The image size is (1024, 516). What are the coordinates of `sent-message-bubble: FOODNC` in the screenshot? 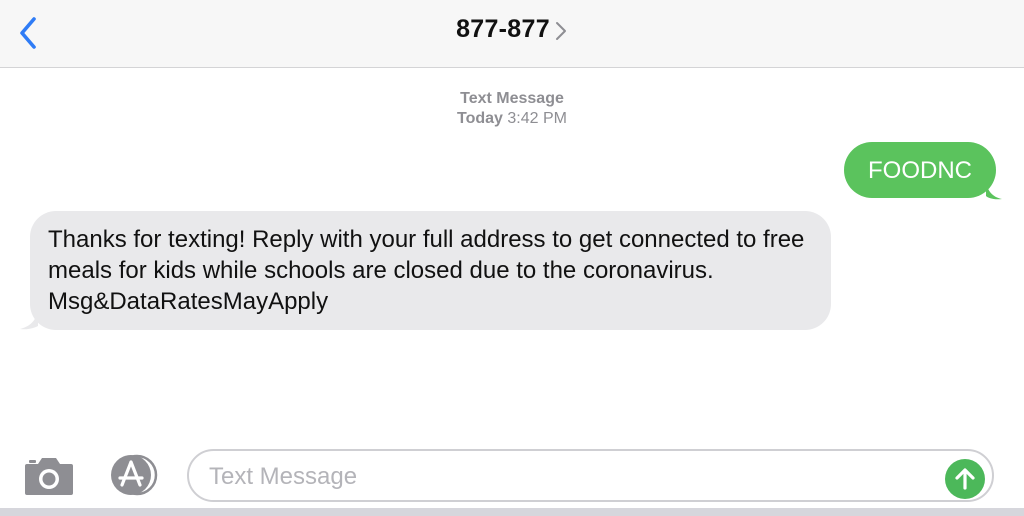 It's located at (924, 170).